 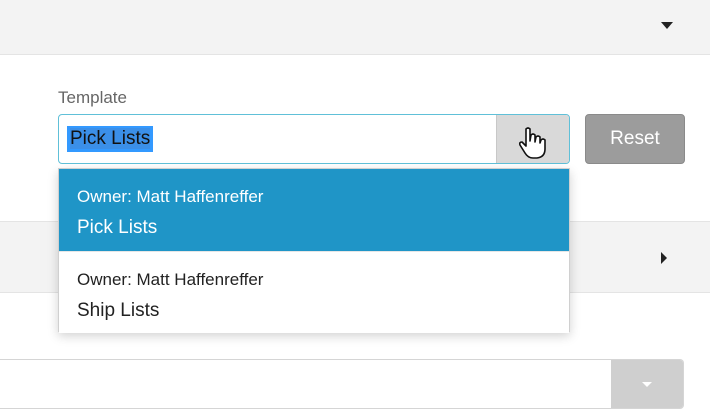 What do you see at coordinates (355, 27) in the screenshot?
I see `collapsible-section-header-top` at bounding box center [355, 27].